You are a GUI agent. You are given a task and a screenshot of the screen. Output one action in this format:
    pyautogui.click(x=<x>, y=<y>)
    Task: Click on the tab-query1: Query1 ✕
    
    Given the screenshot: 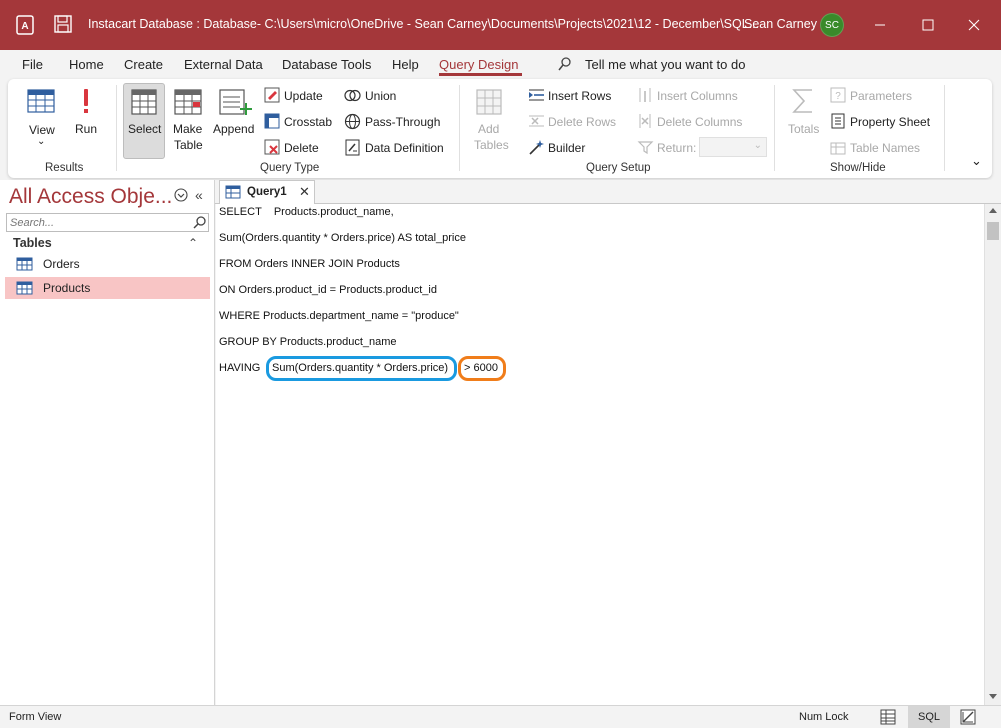 What is the action you would take?
    pyautogui.click(x=267, y=192)
    